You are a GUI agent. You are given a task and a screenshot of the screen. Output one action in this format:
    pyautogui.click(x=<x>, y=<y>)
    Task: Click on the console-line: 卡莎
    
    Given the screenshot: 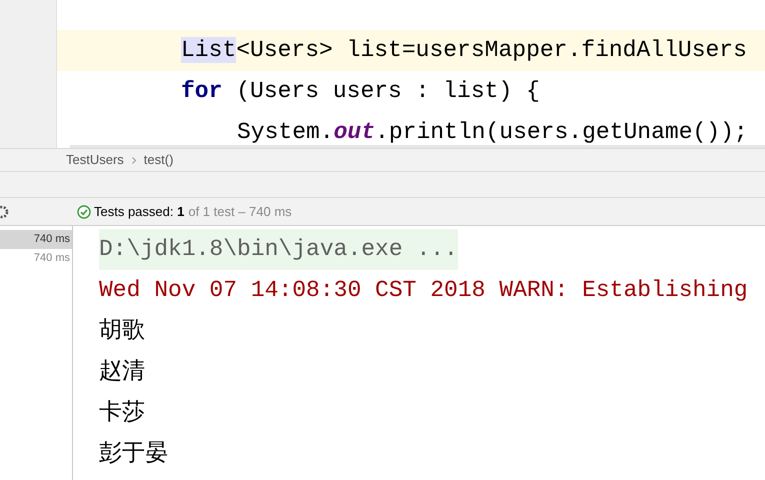 What is the action you would take?
    pyautogui.click(x=122, y=413)
    